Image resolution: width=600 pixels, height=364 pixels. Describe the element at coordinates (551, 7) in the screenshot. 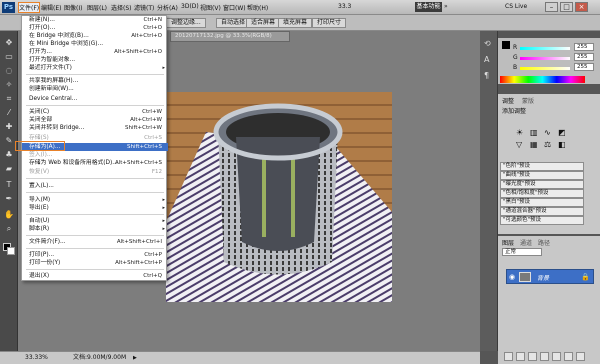

I see `minimize-button: –` at that location.